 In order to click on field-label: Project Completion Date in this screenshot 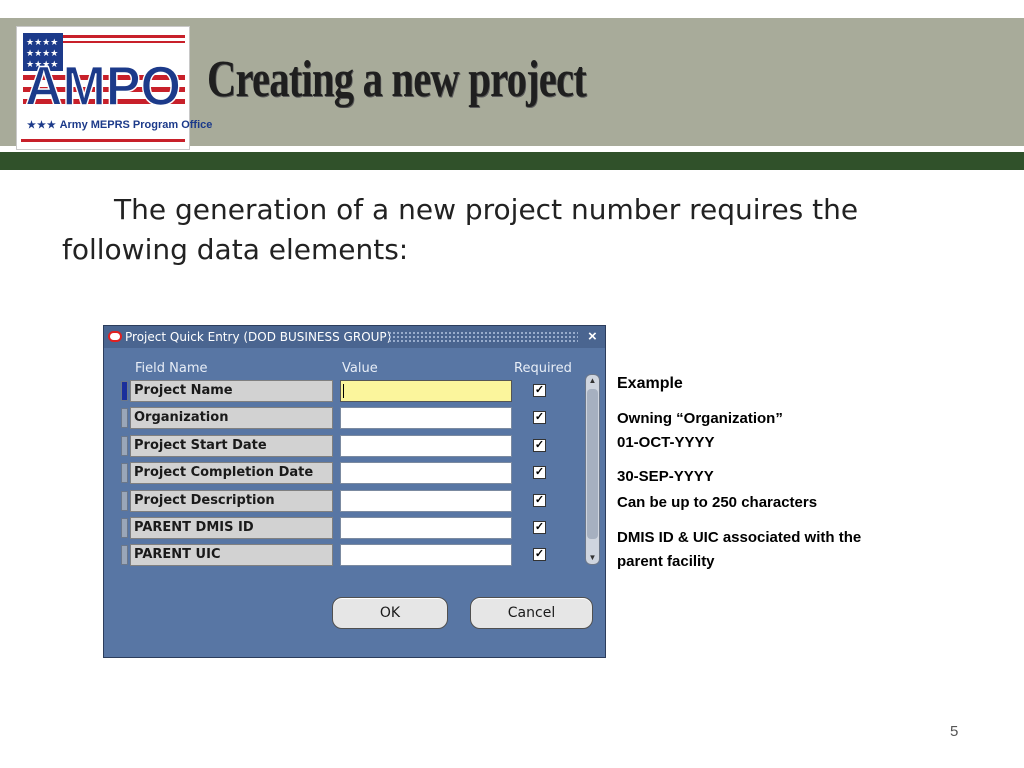, I will do `click(231, 473)`.